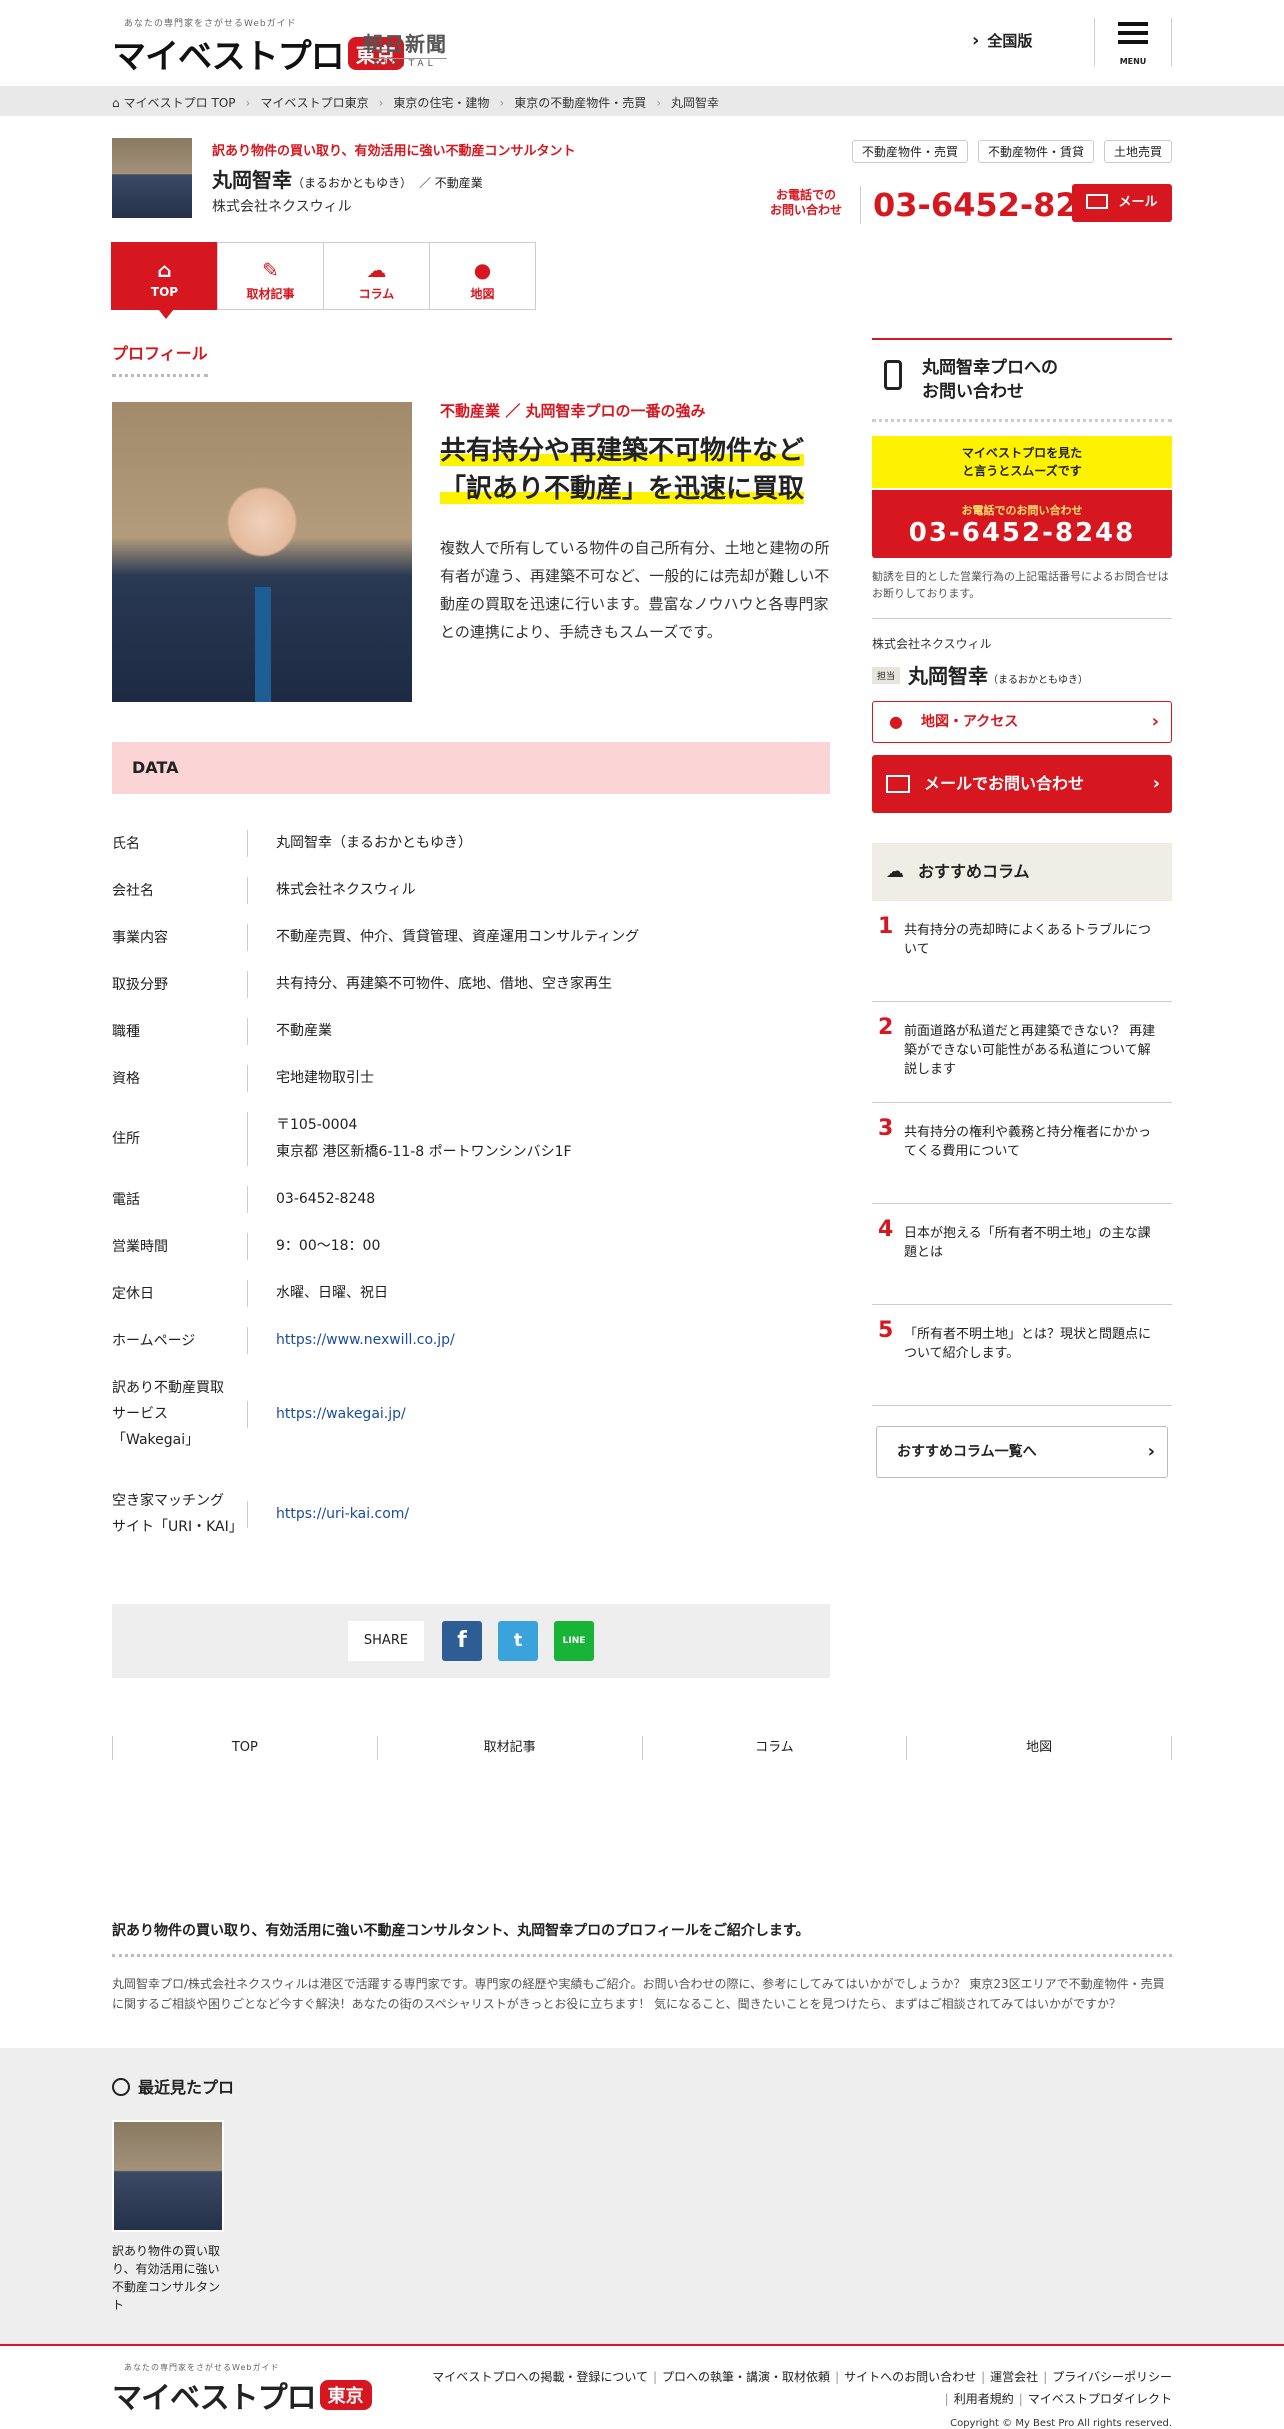 The image size is (1284, 2429). Describe the element at coordinates (1022, 1153) in the screenshot. I see `column-item: 3 共有持分の権利や義務と持分権者にかかってくる費用について` at that location.